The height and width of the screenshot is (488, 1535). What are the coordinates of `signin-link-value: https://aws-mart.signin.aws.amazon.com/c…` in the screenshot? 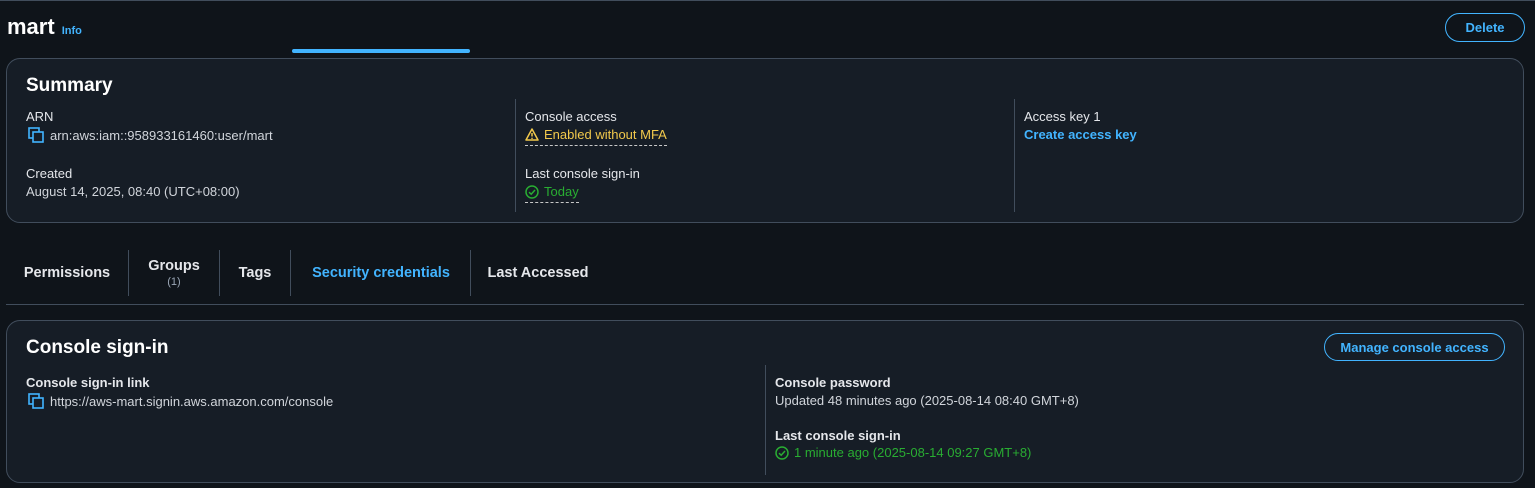 It's located at (192, 401).